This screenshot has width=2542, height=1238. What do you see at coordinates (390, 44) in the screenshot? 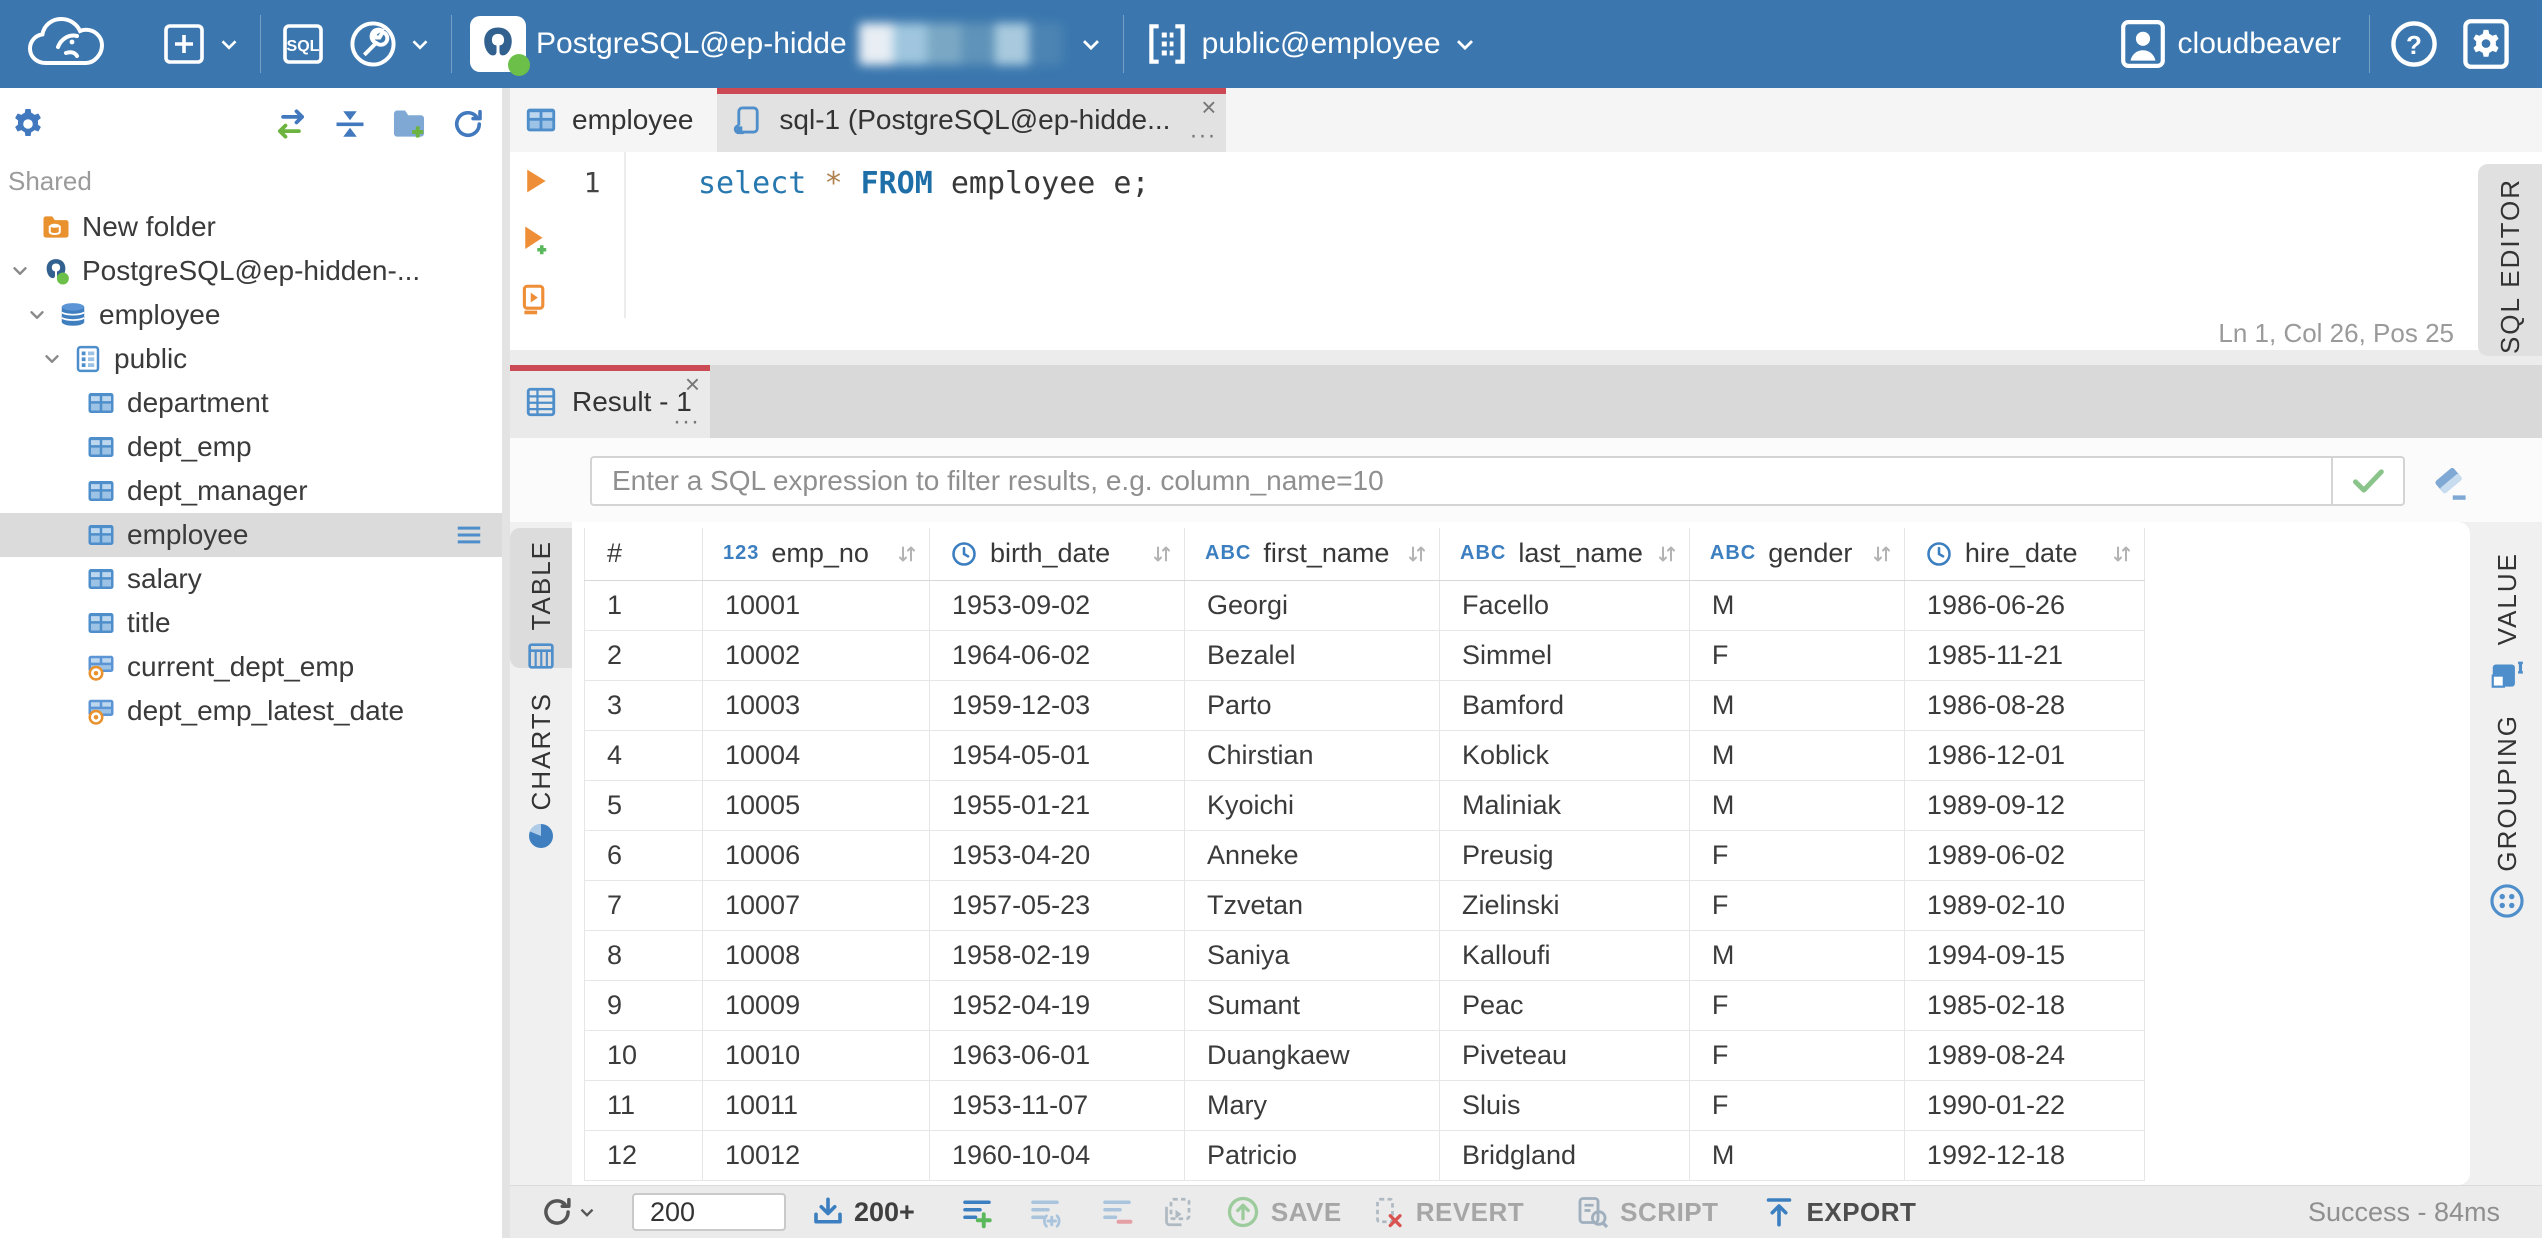
I see `driver-manager-button` at bounding box center [390, 44].